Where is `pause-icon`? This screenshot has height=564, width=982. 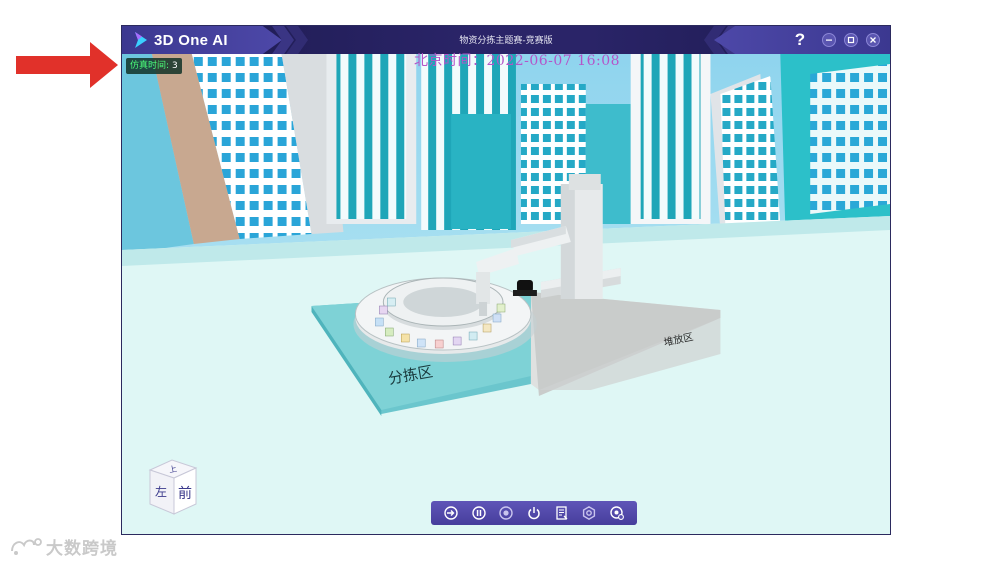 pause-icon is located at coordinates (478, 513).